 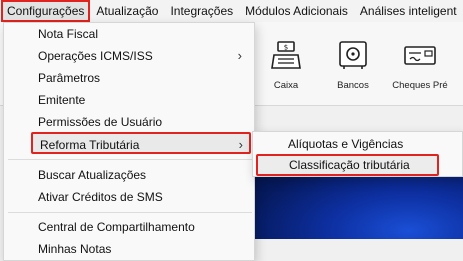 I want to click on menu-item-label: Minhas Notas, so click(x=75, y=249).